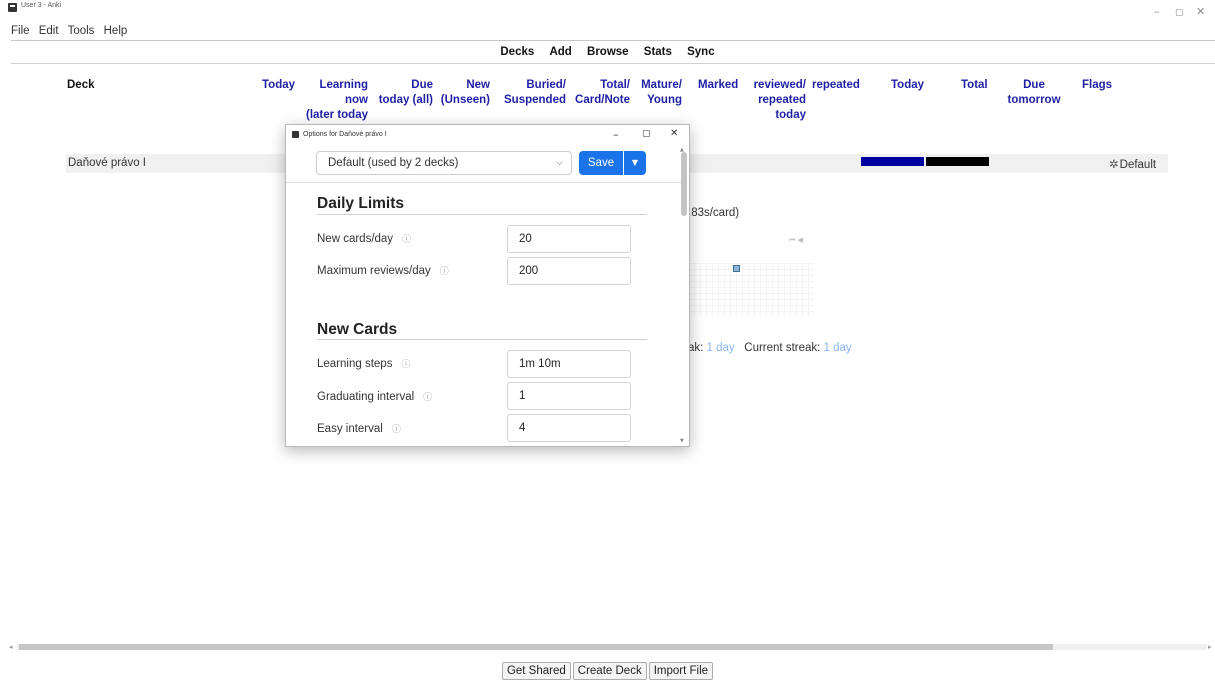 The width and height of the screenshot is (1215, 681). What do you see at coordinates (81, 85) in the screenshot?
I see `header-deck: Deck` at bounding box center [81, 85].